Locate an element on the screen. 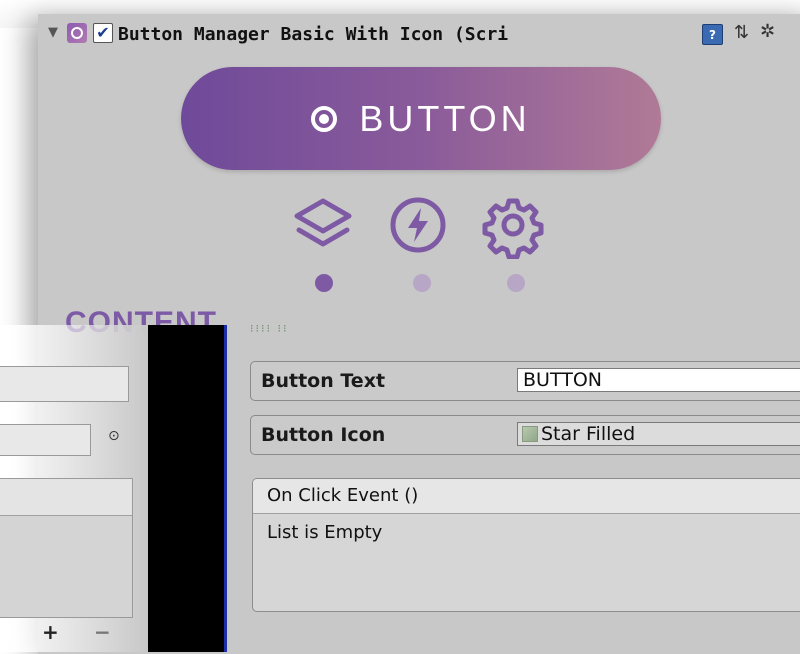  tab-events is located at coordinates (418, 227).